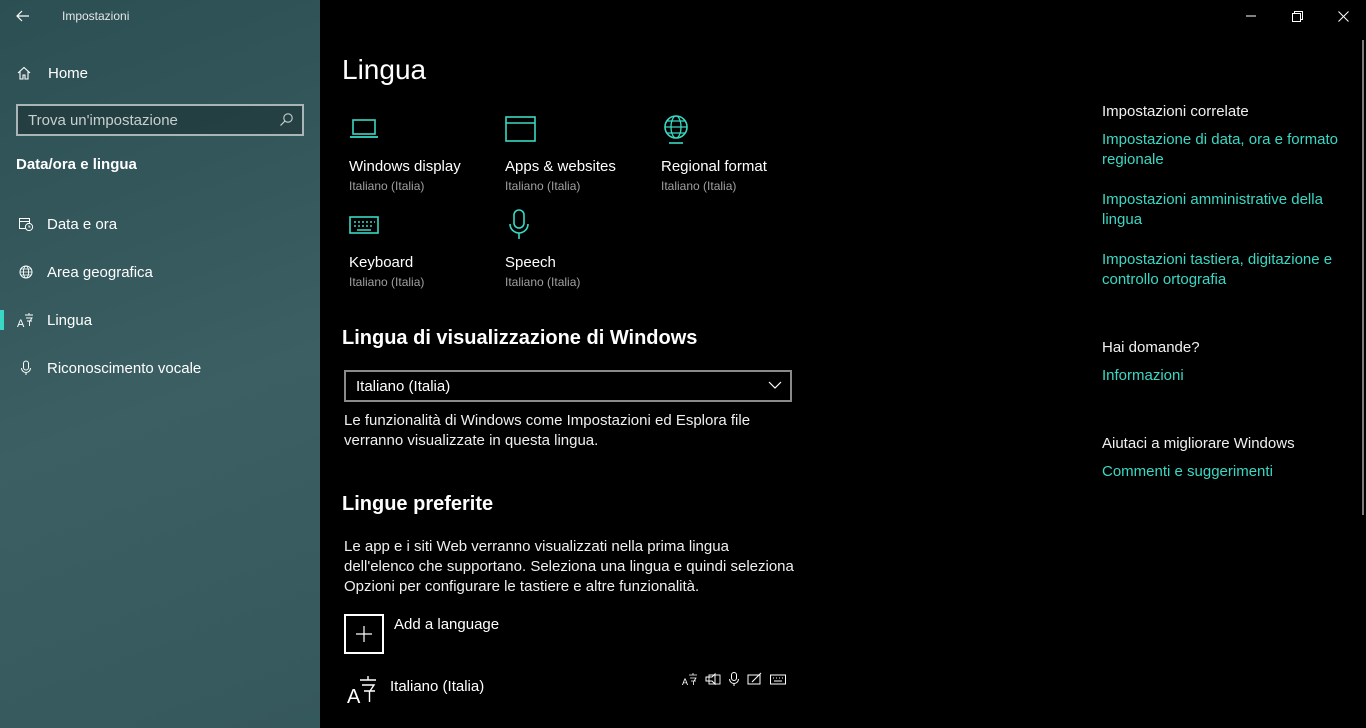 Image resolution: width=1366 pixels, height=728 pixels. I want to click on back-arrow-icon, so click(22, 16).